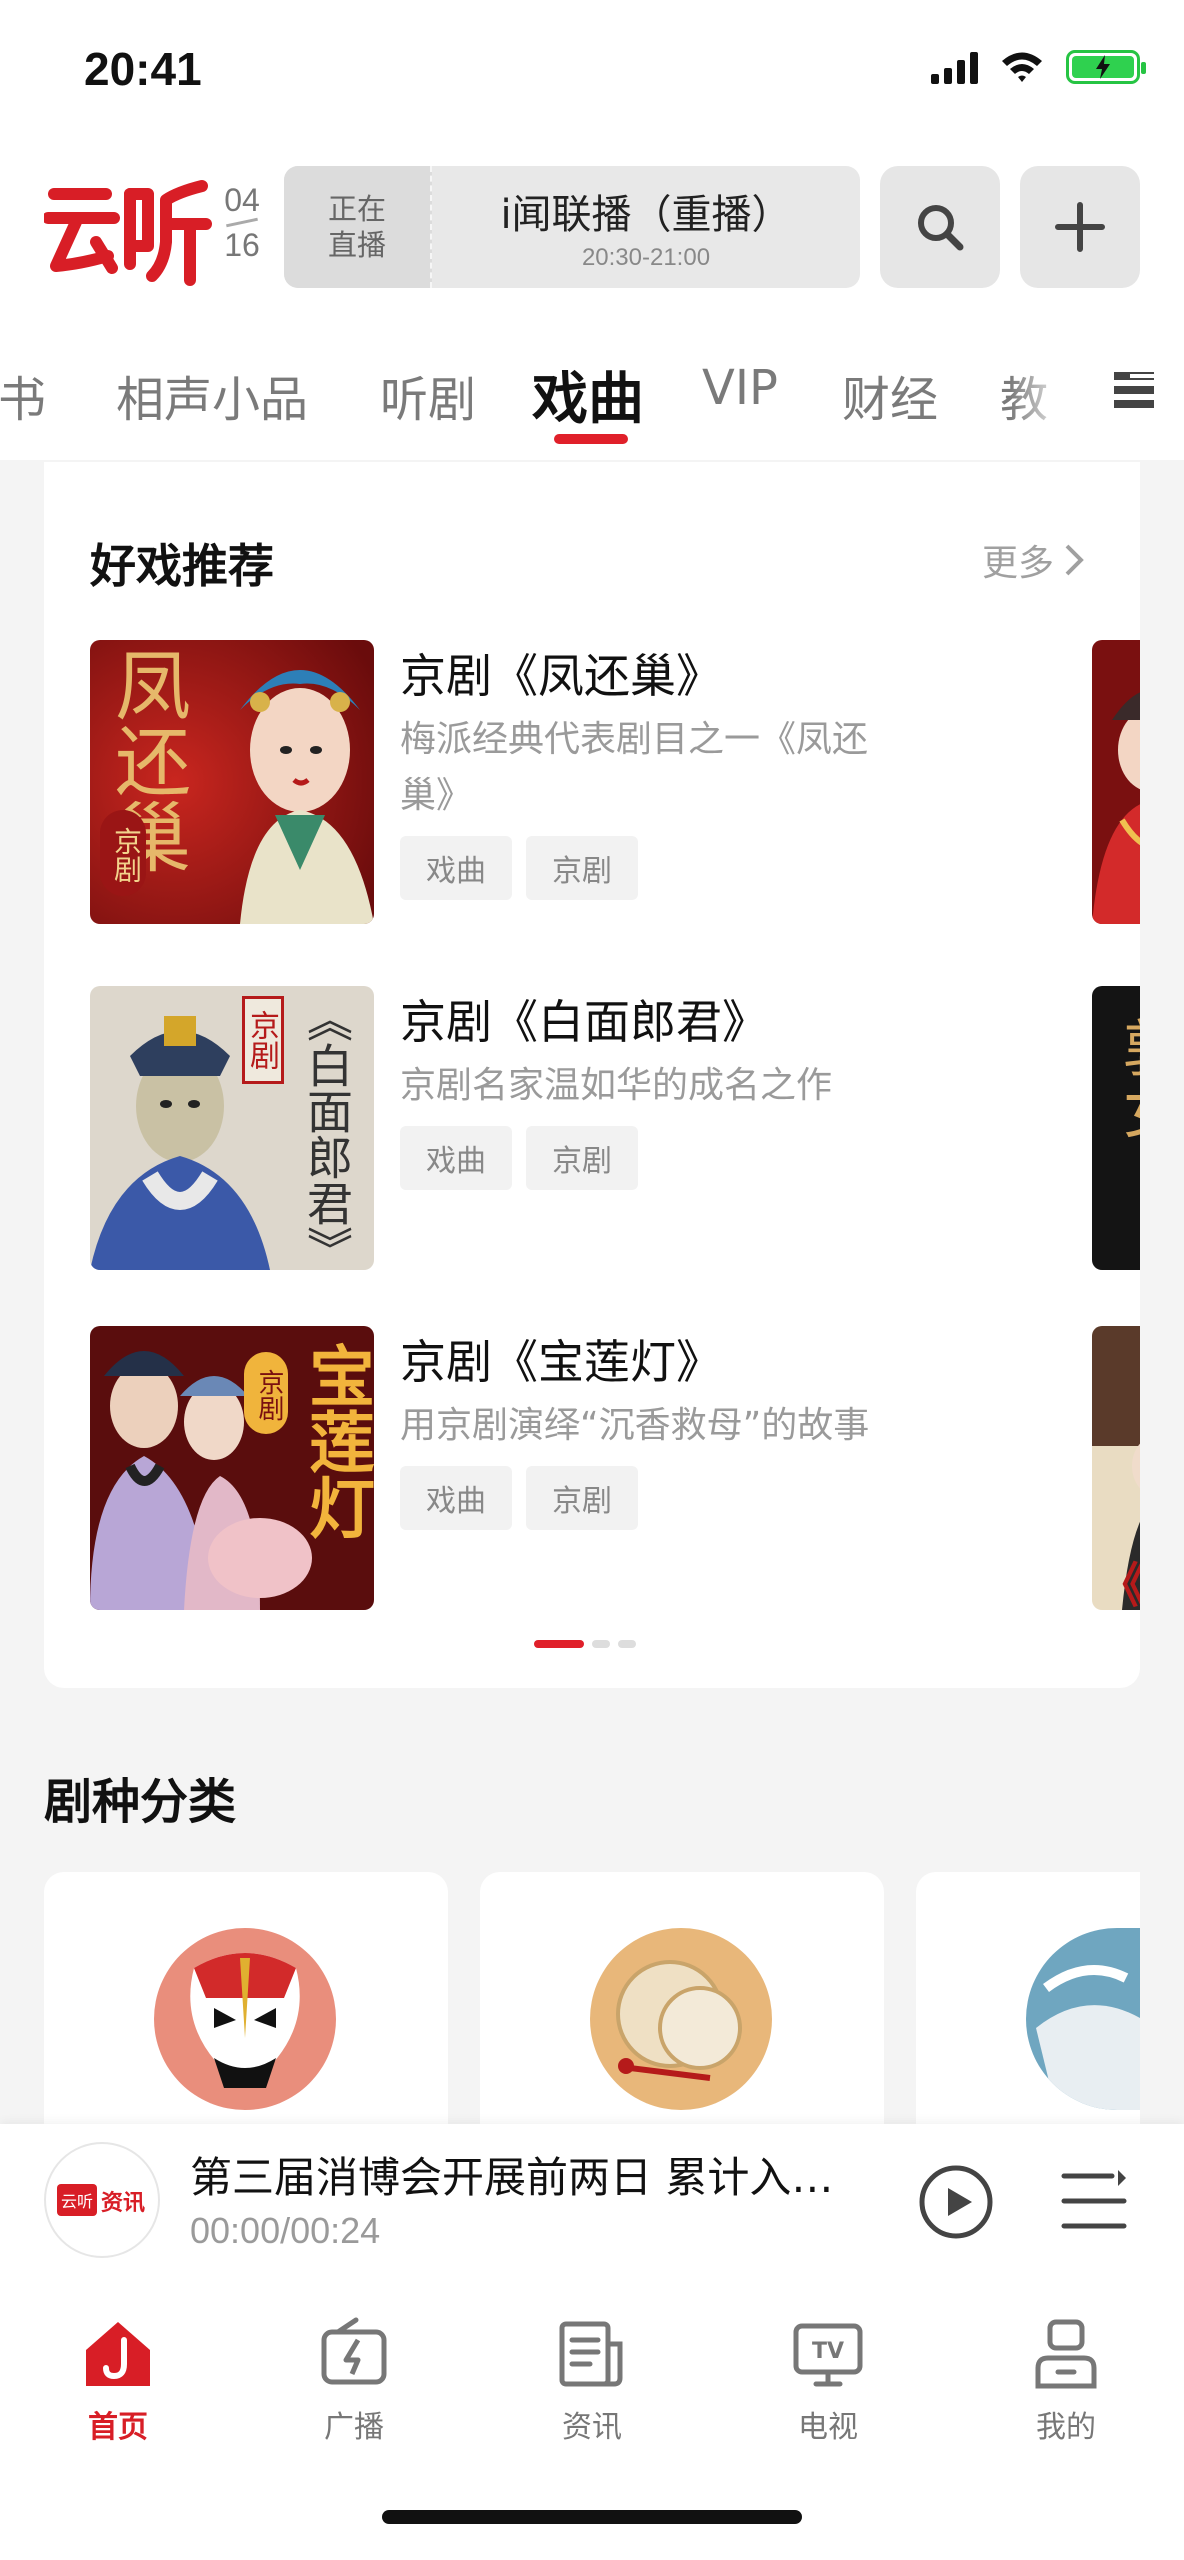  What do you see at coordinates (591, 439) in the screenshot?
I see `active-tab-indicator` at bounding box center [591, 439].